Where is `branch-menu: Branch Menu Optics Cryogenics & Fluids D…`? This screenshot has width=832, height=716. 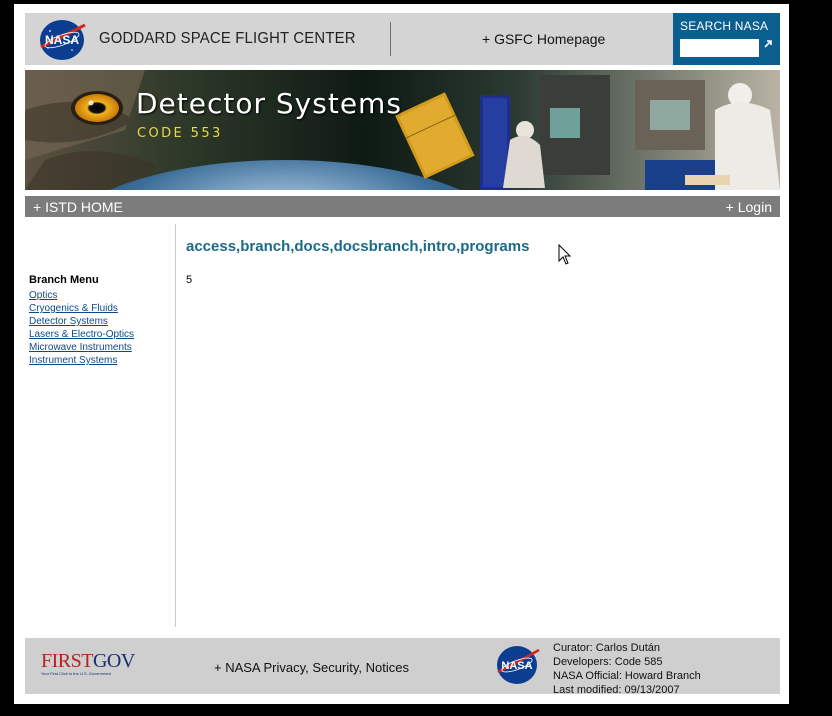
branch-menu: Branch Menu Optics Cryogenics & Fluids D… is located at coordinates (81, 320).